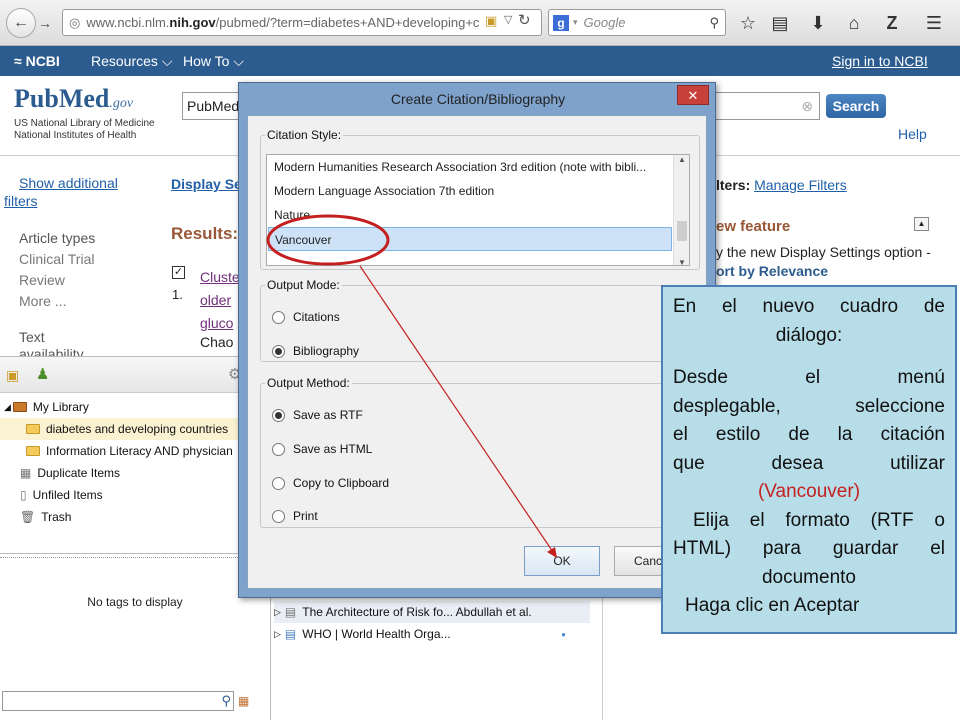  Describe the element at coordinates (809, 306) in the screenshot. I see `callout-line: En el nuevo cuadro de` at that location.